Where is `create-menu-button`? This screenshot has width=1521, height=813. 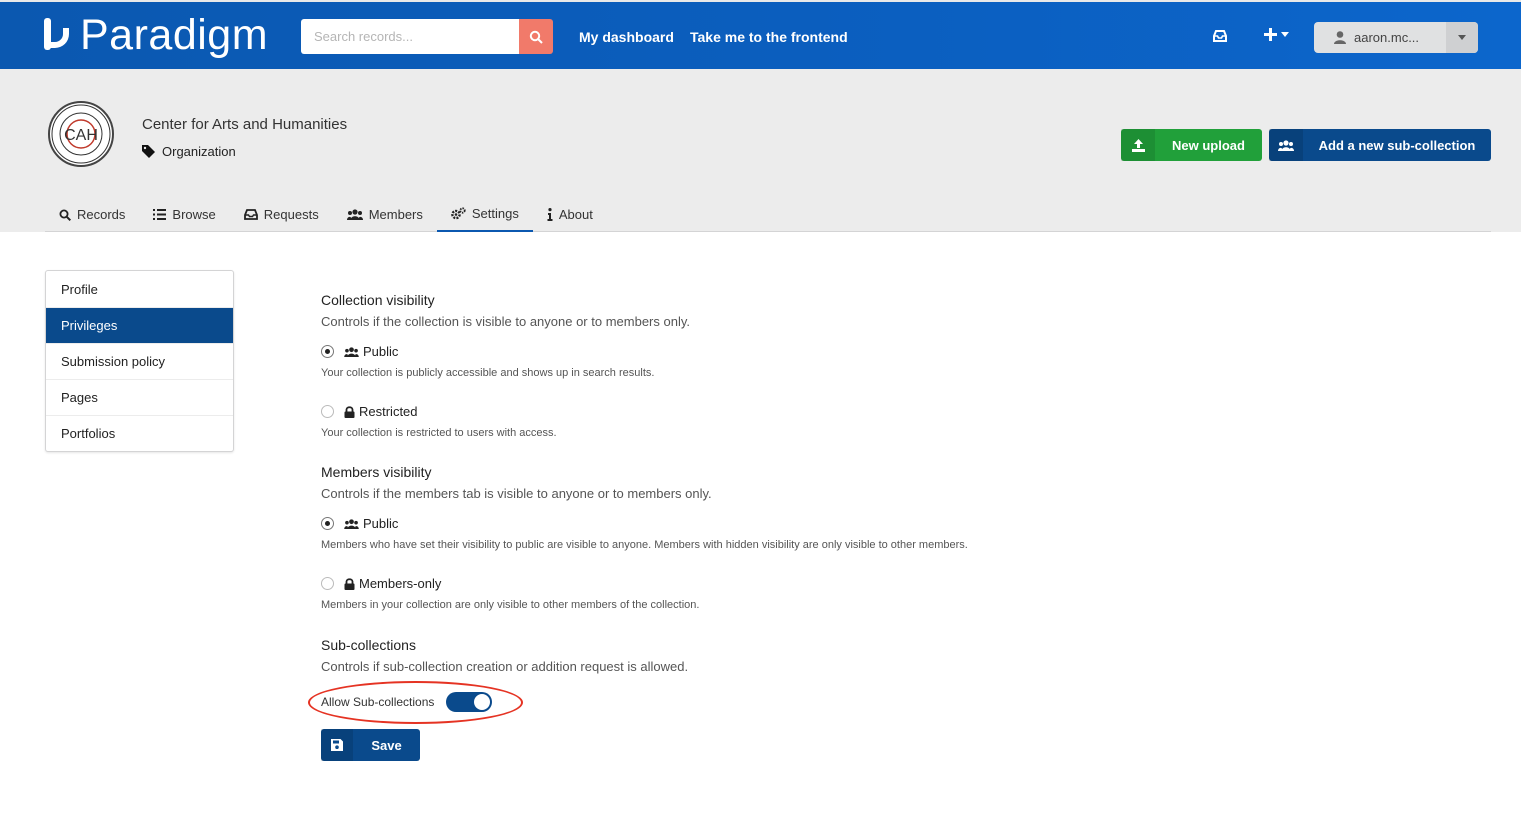
create-menu-button is located at coordinates (1276, 34).